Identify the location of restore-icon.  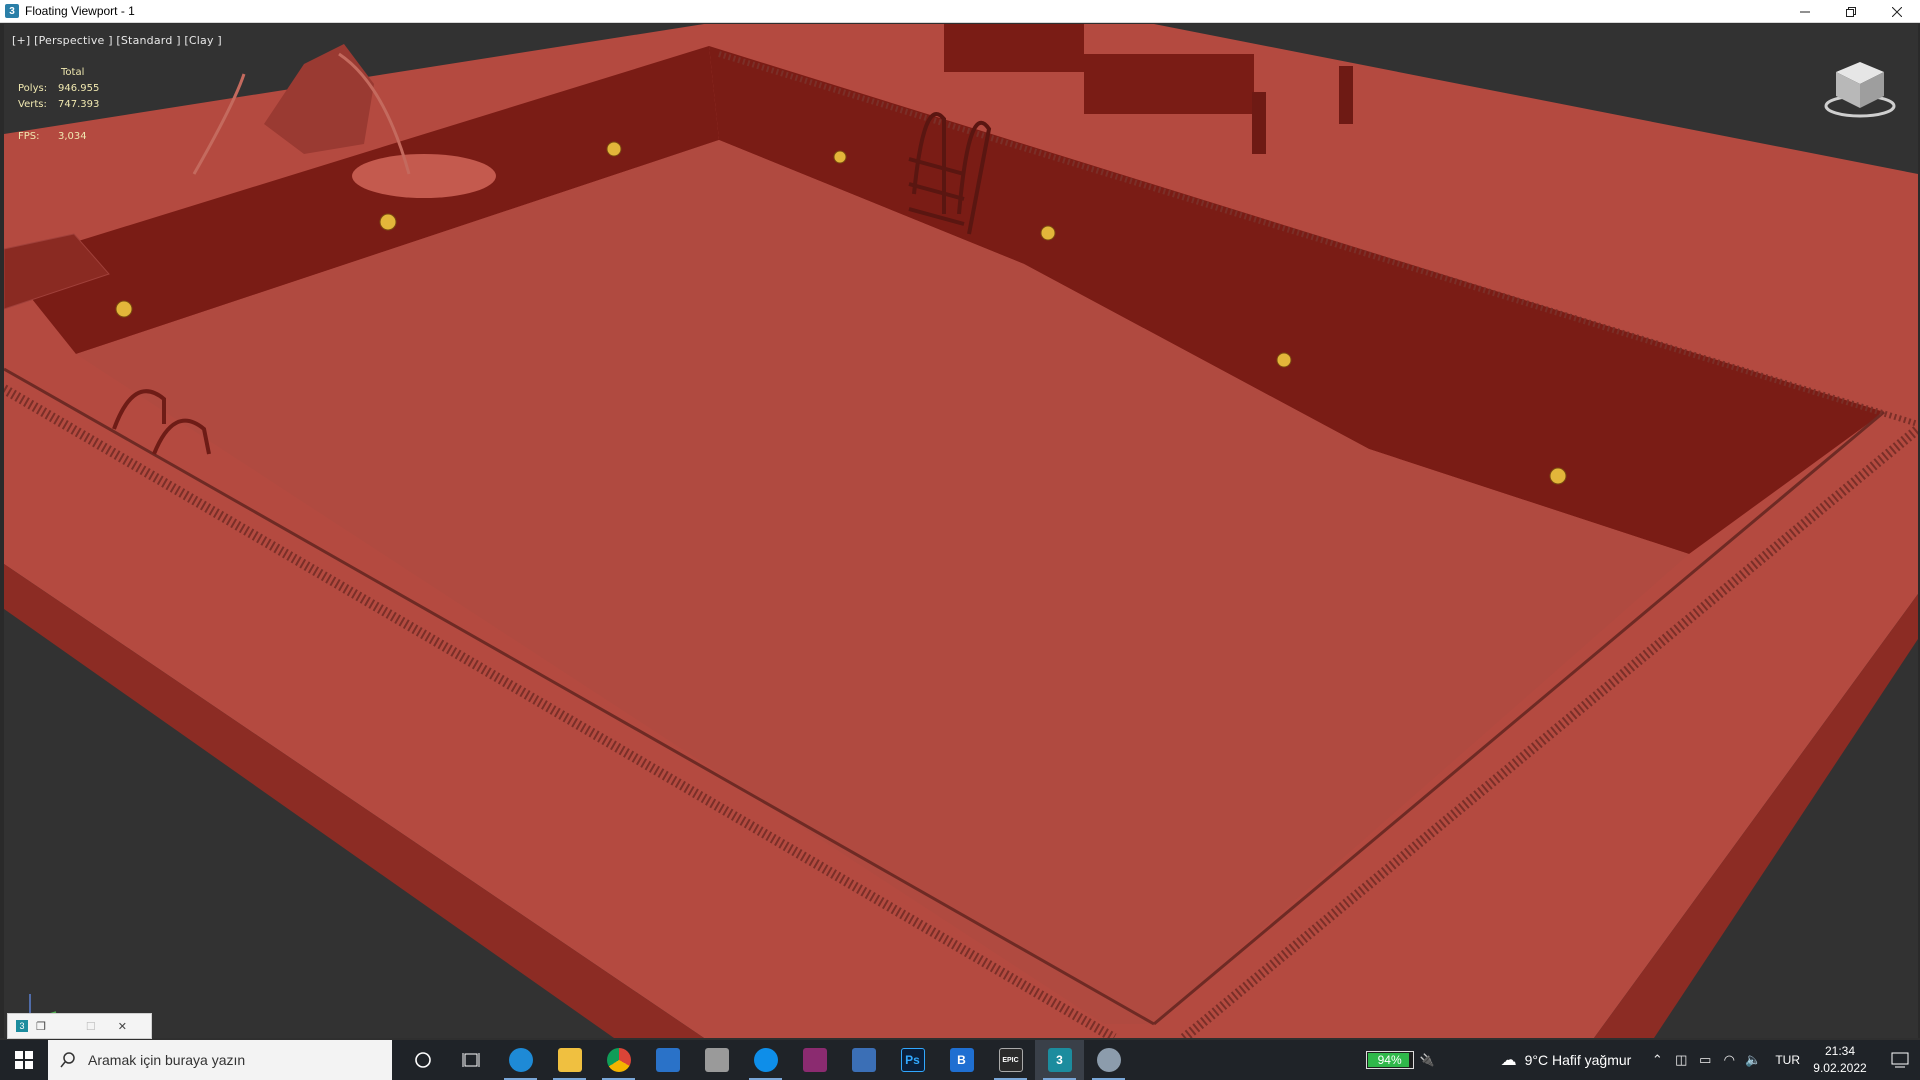
(1851, 11).